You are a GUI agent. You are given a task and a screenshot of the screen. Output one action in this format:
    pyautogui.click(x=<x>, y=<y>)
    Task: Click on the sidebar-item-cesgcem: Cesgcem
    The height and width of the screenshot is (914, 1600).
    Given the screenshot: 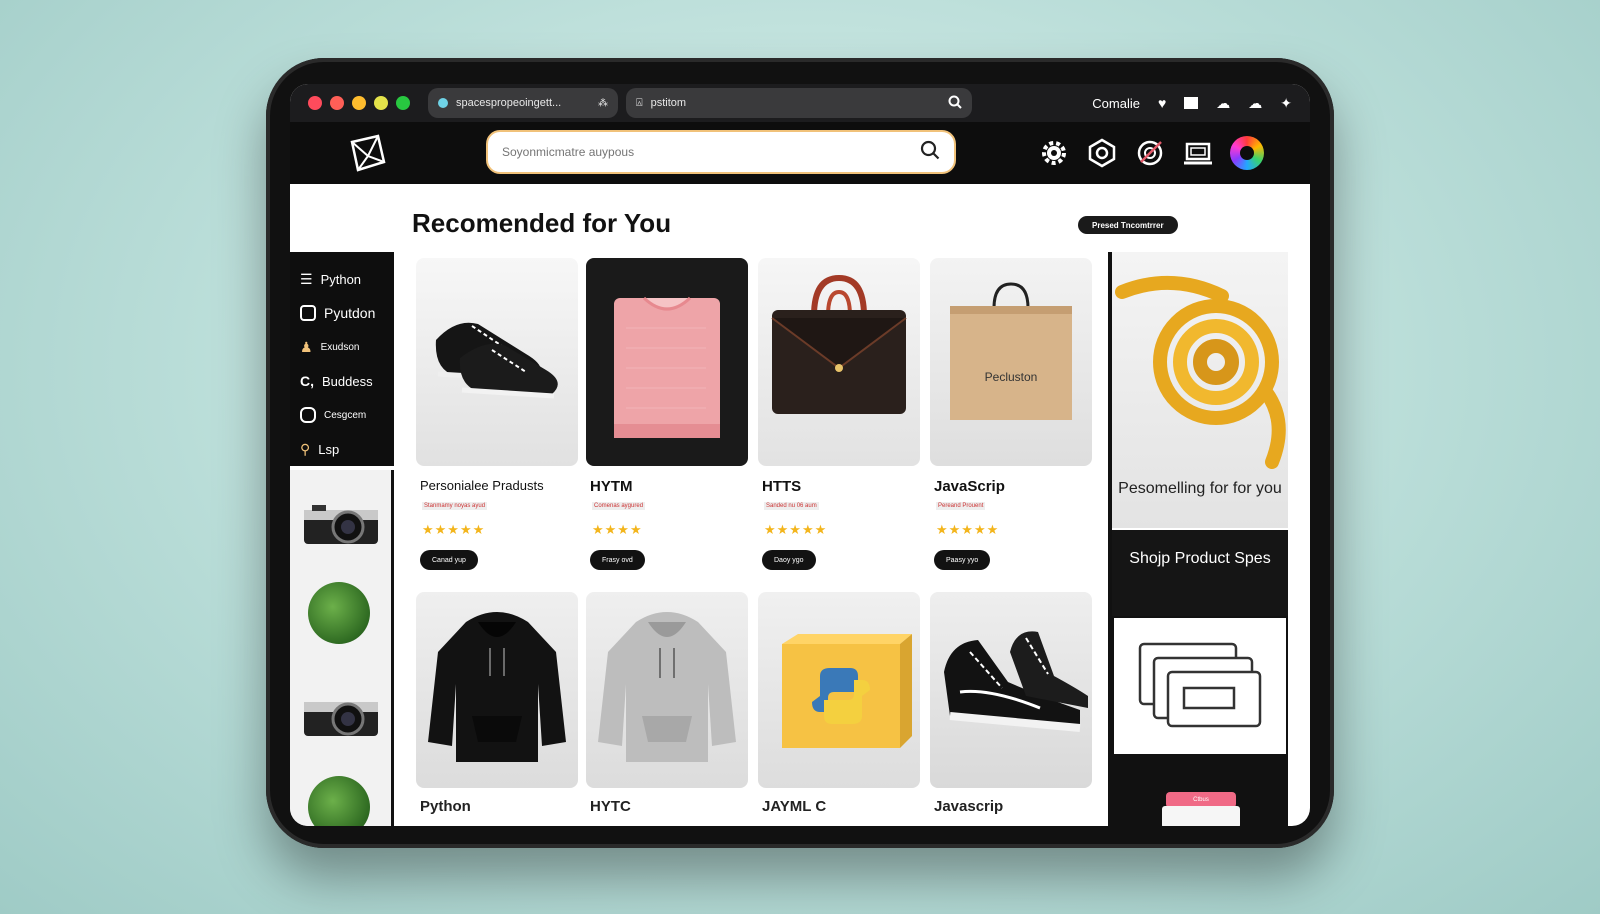 What is the action you would take?
    pyautogui.click(x=347, y=415)
    